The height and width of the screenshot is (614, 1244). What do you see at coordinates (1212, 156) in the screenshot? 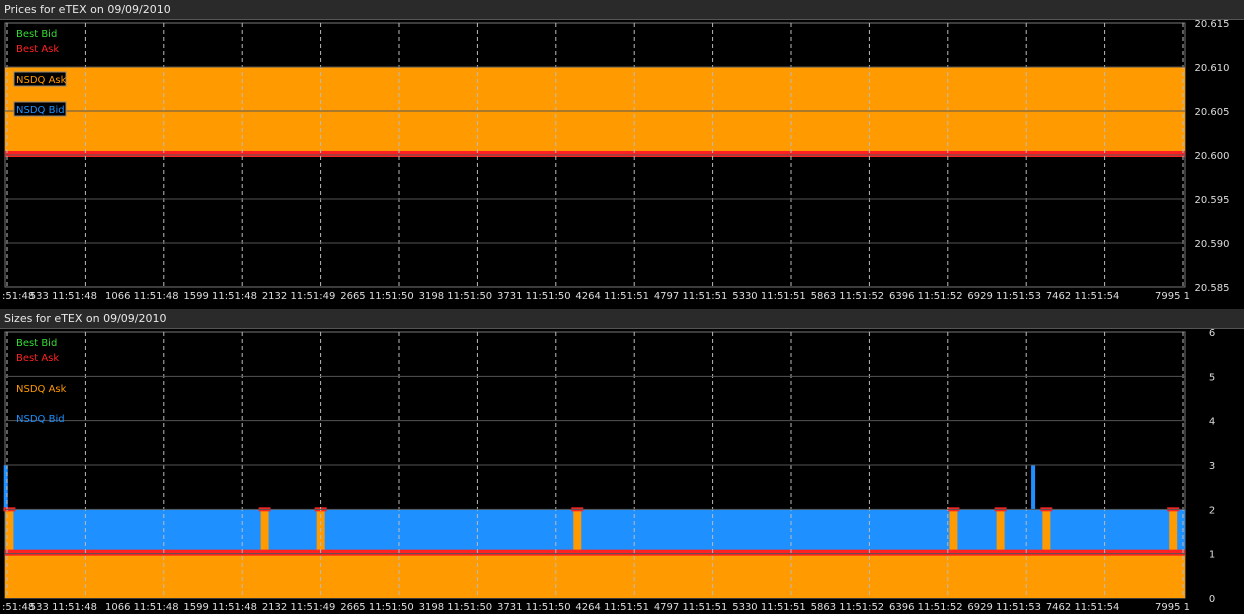
I see `y-tick-label: 20.600` at bounding box center [1212, 156].